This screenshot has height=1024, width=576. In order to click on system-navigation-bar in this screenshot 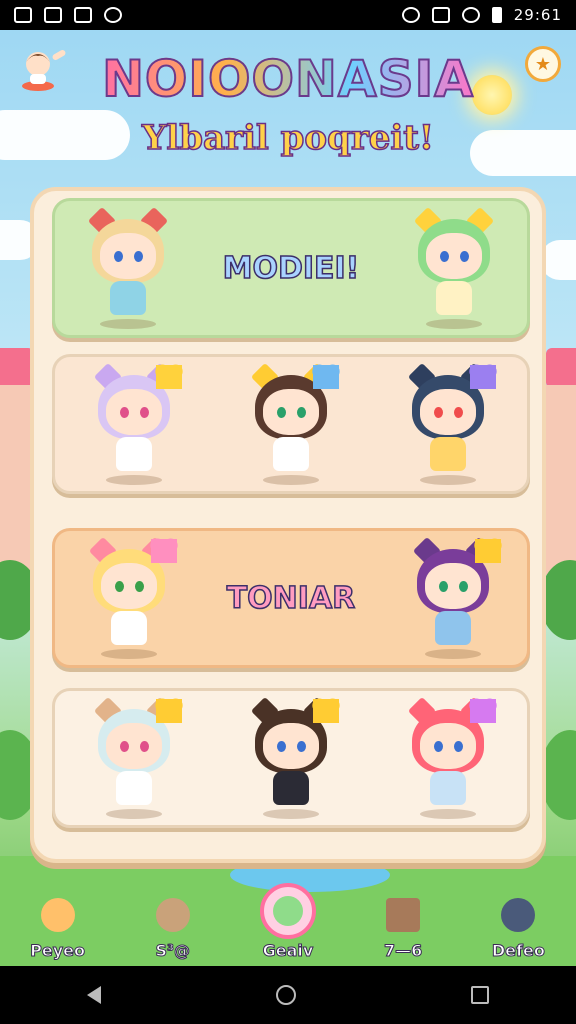, I will do `click(288, 995)`.